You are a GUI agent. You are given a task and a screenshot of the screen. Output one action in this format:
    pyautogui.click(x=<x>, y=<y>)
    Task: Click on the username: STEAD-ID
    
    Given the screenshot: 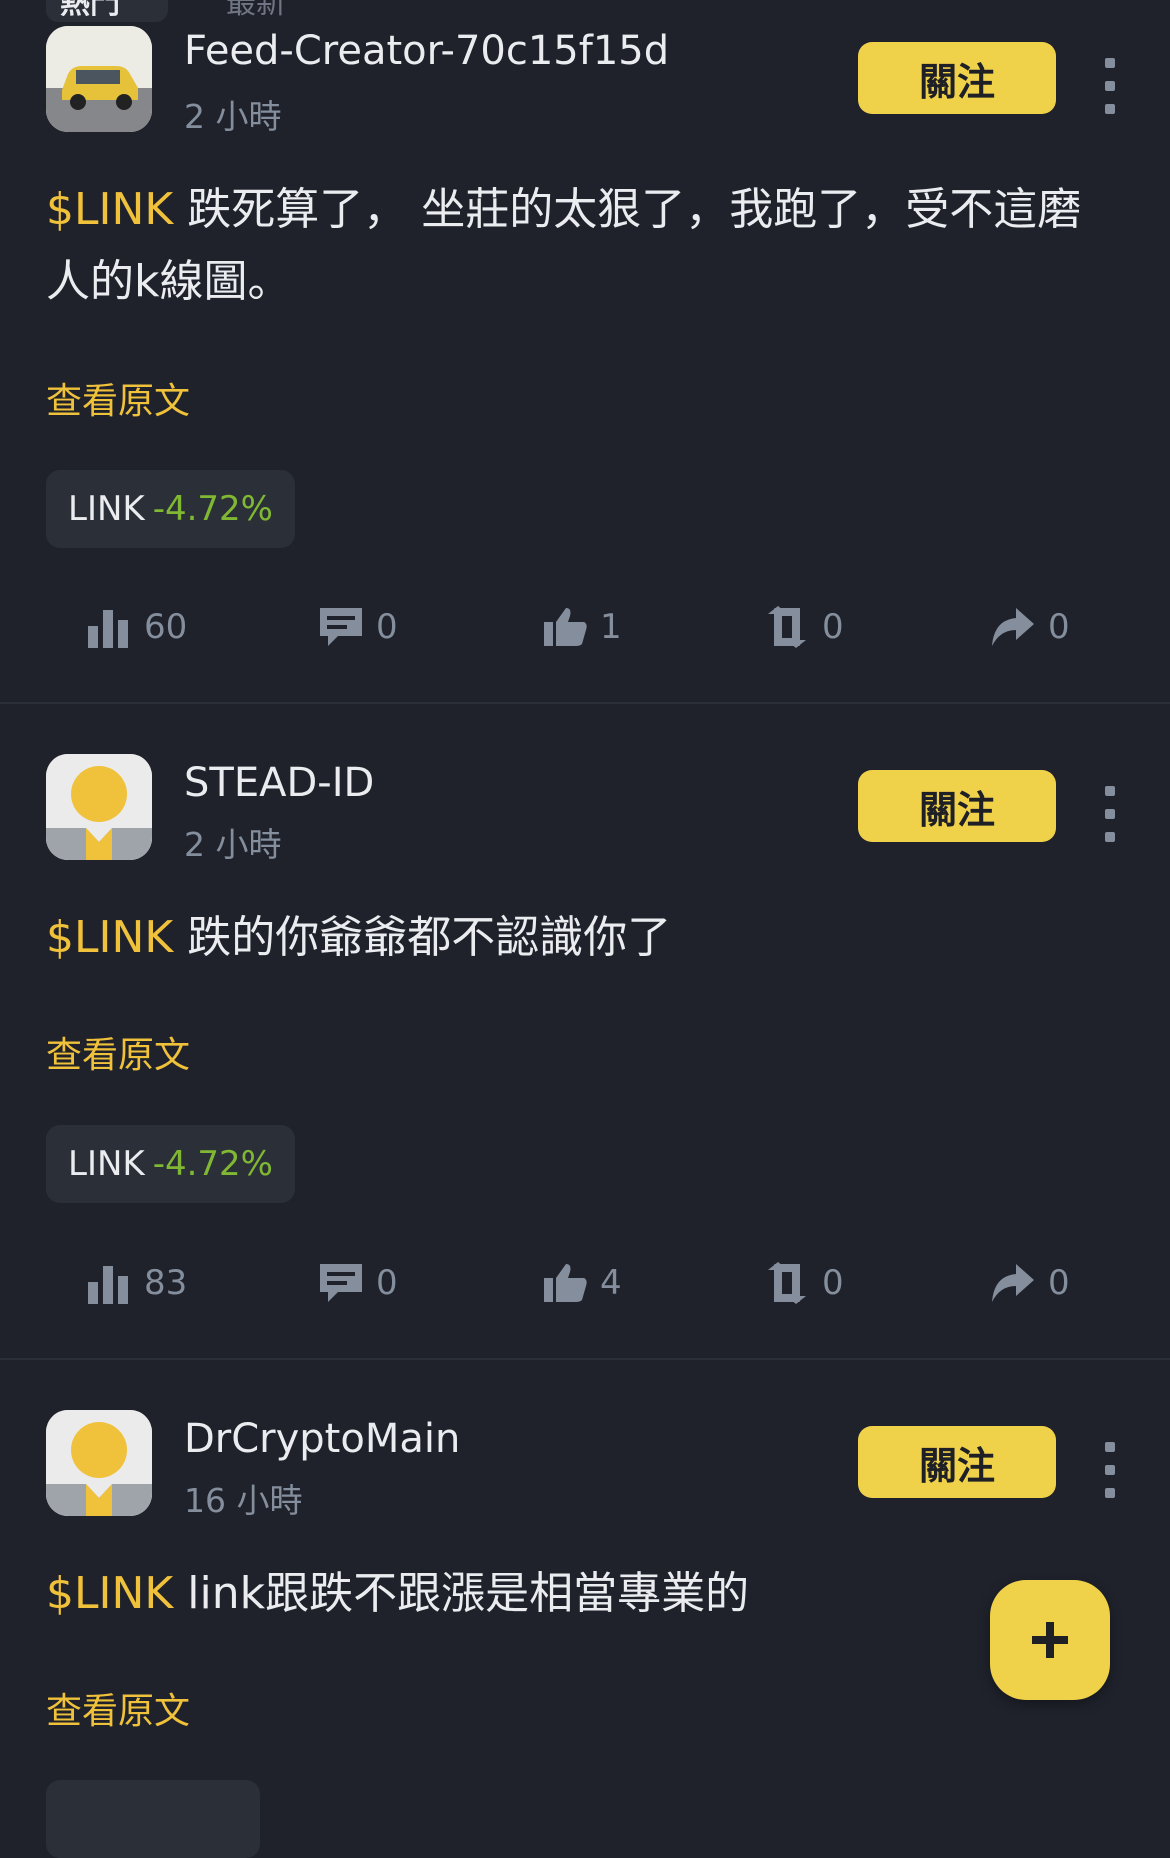 What is the action you would take?
    pyautogui.click(x=279, y=783)
    